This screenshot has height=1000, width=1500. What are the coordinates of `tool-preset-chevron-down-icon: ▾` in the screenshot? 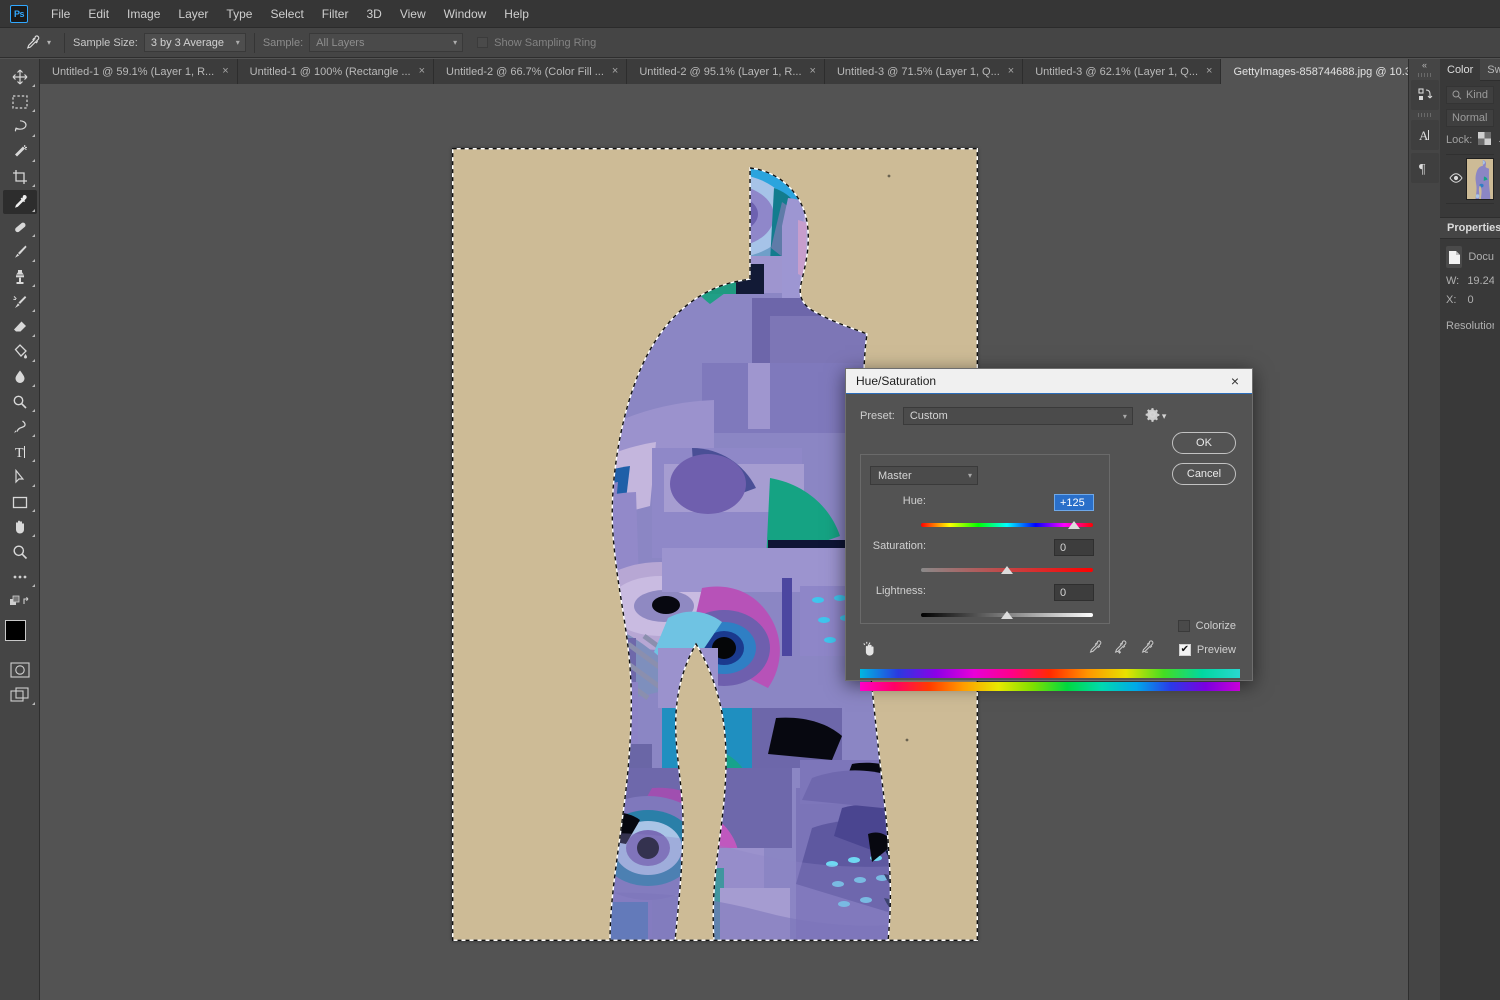 It's located at (49, 43).